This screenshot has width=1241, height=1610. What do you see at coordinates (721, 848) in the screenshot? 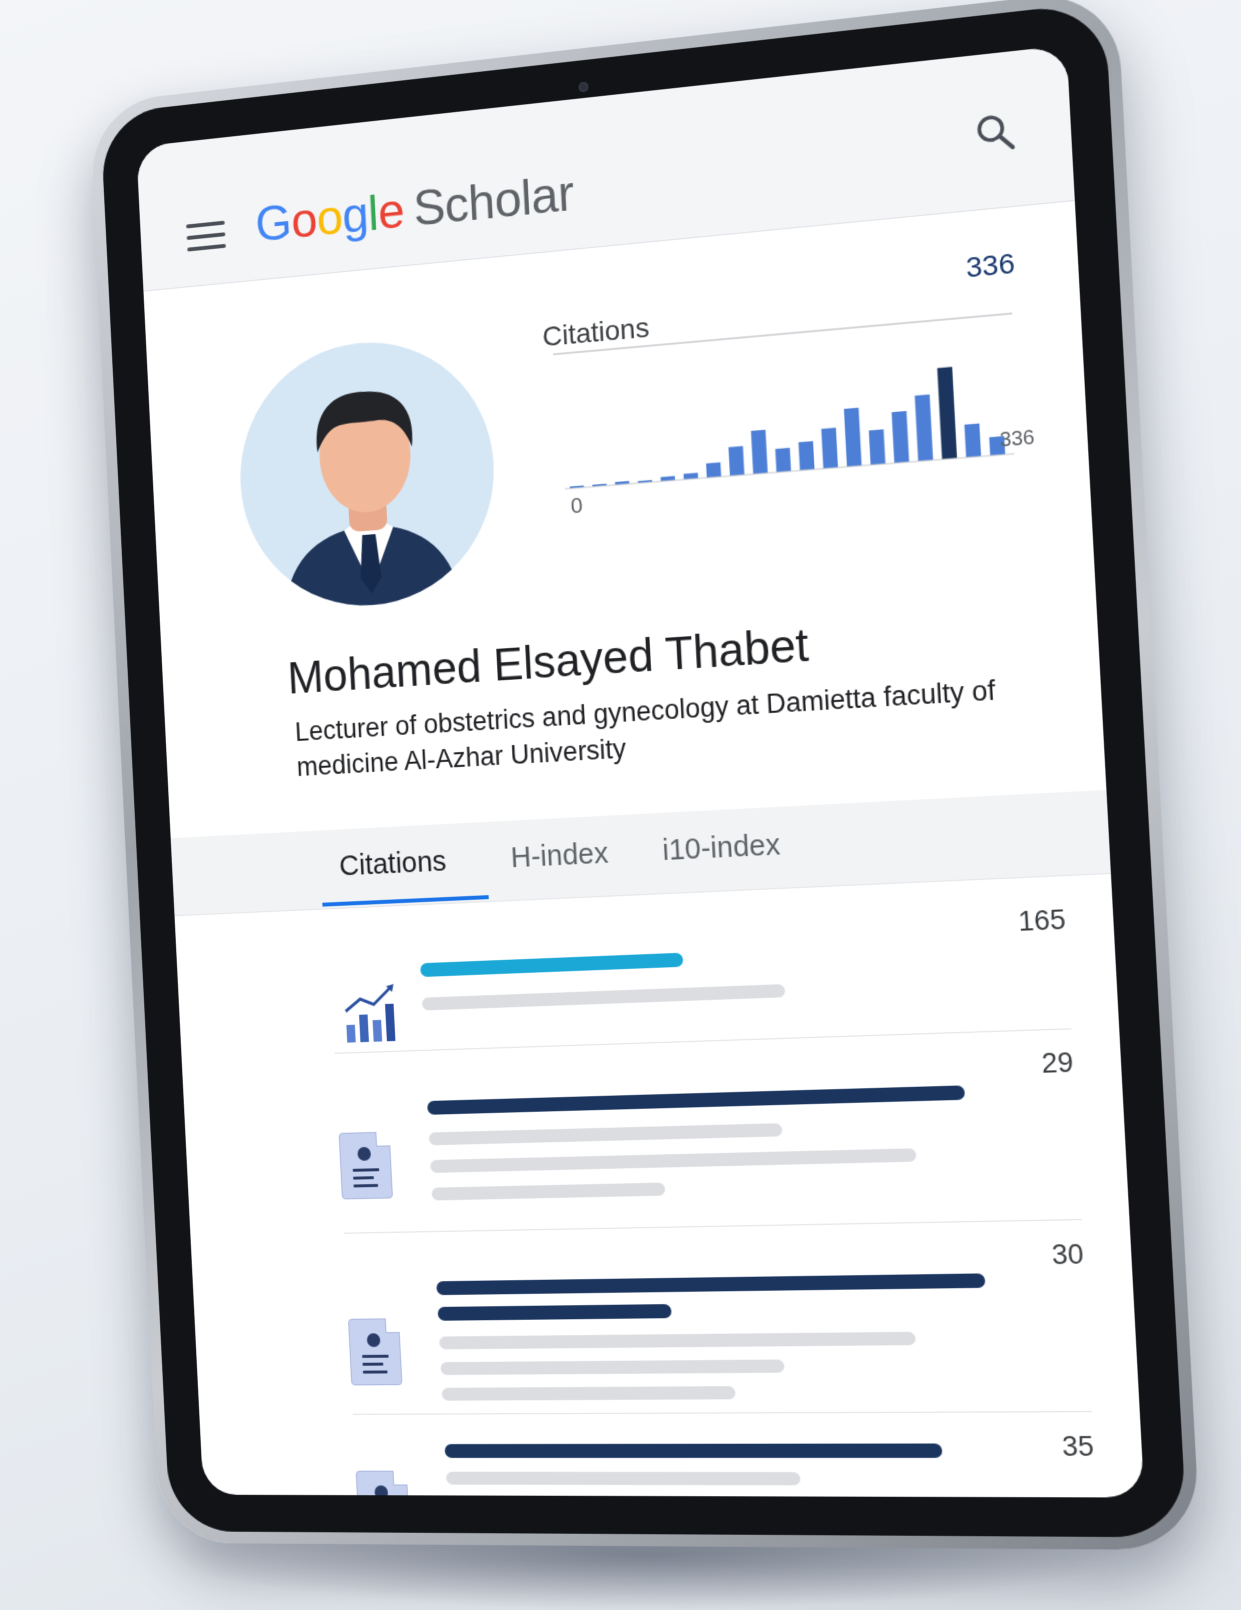
I see `tab-i10-index: i10-index` at bounding box center [721, 848].